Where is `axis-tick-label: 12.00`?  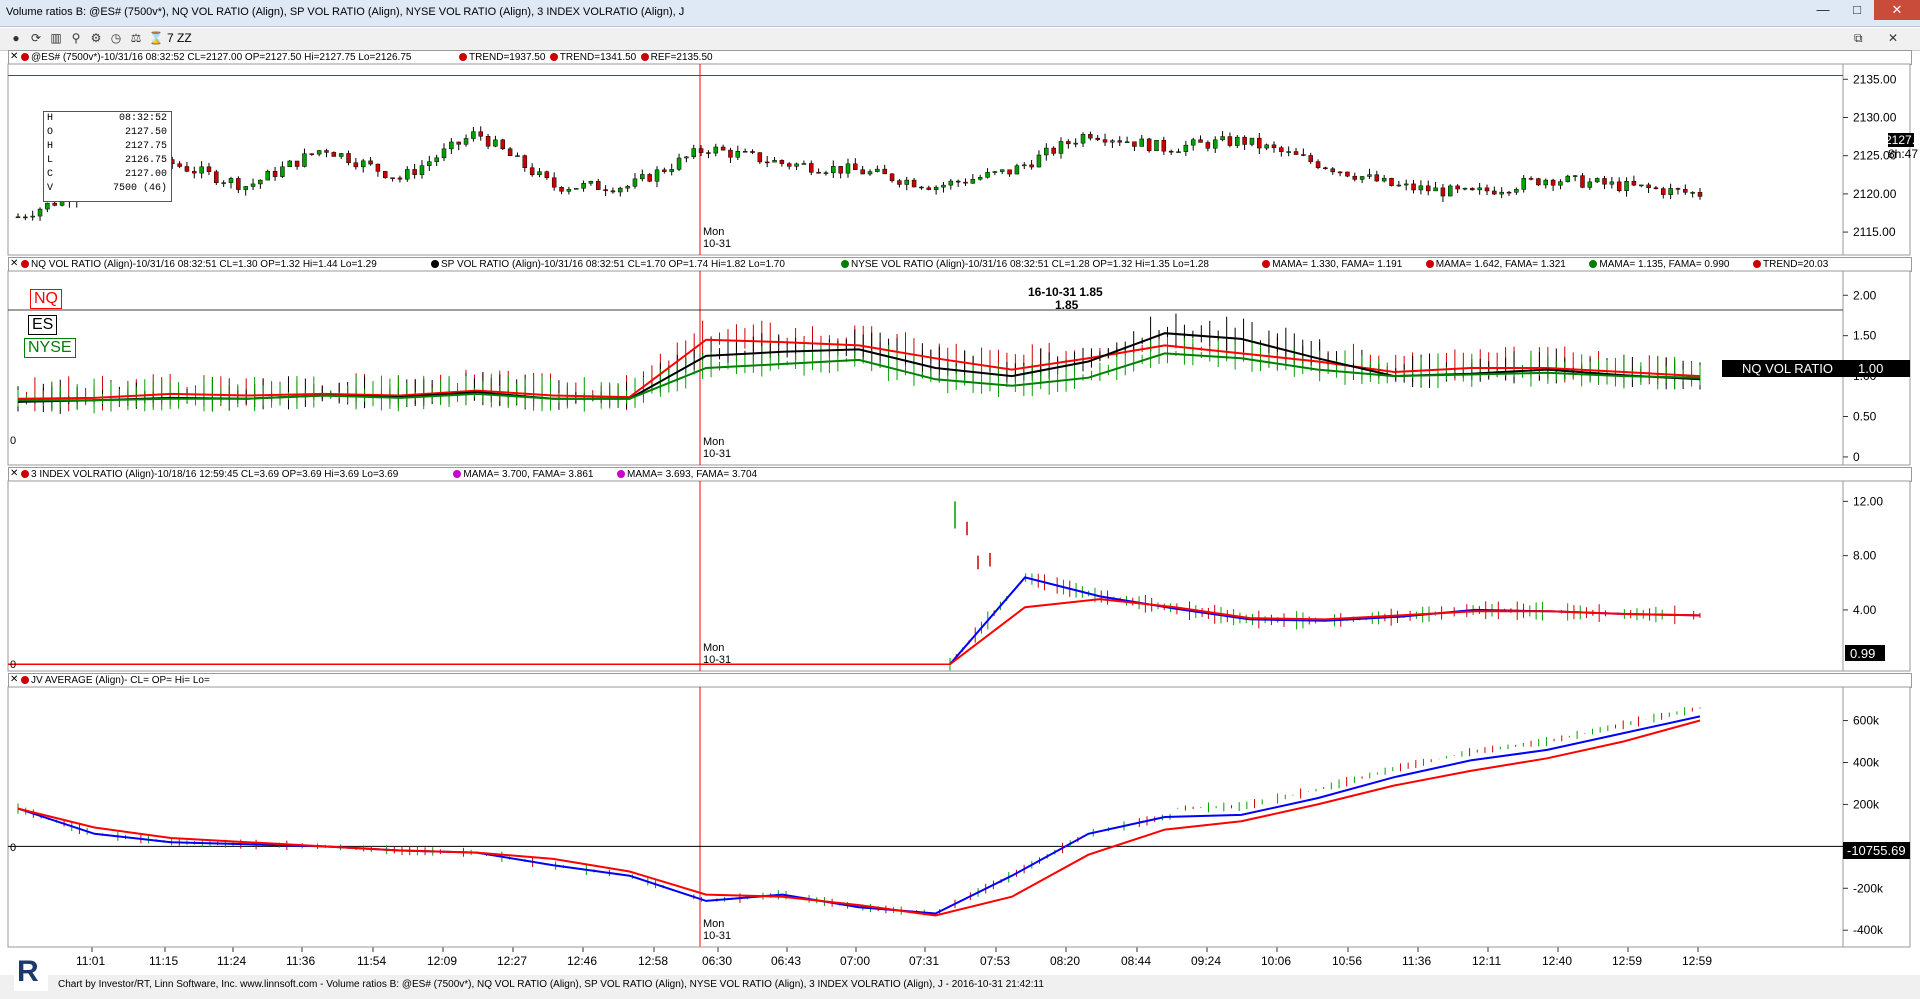
axis-tick-label: 12.00 is located at coordinates (1868, 501).